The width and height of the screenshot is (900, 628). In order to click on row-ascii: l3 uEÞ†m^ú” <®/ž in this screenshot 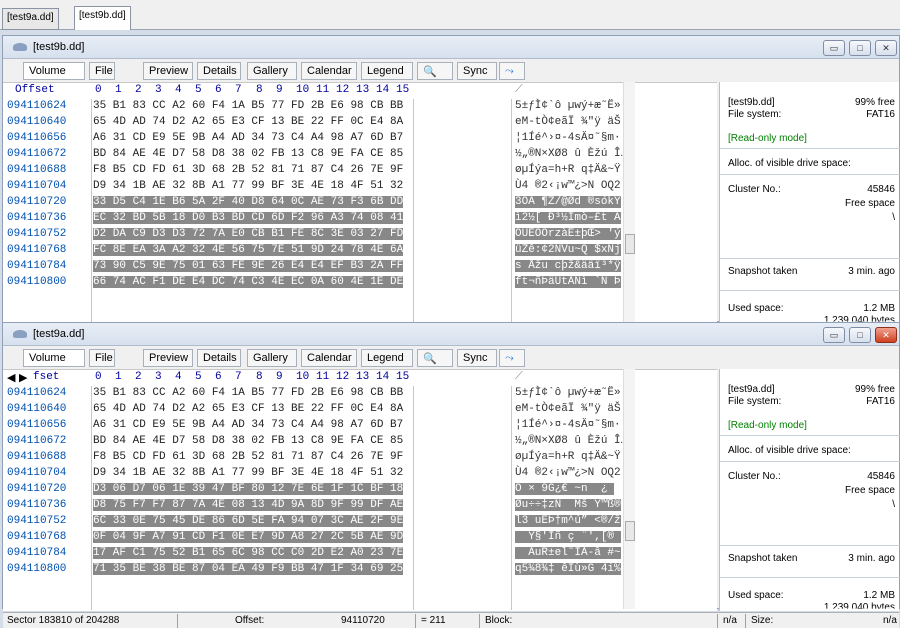, I will do `click(568, 521)`.